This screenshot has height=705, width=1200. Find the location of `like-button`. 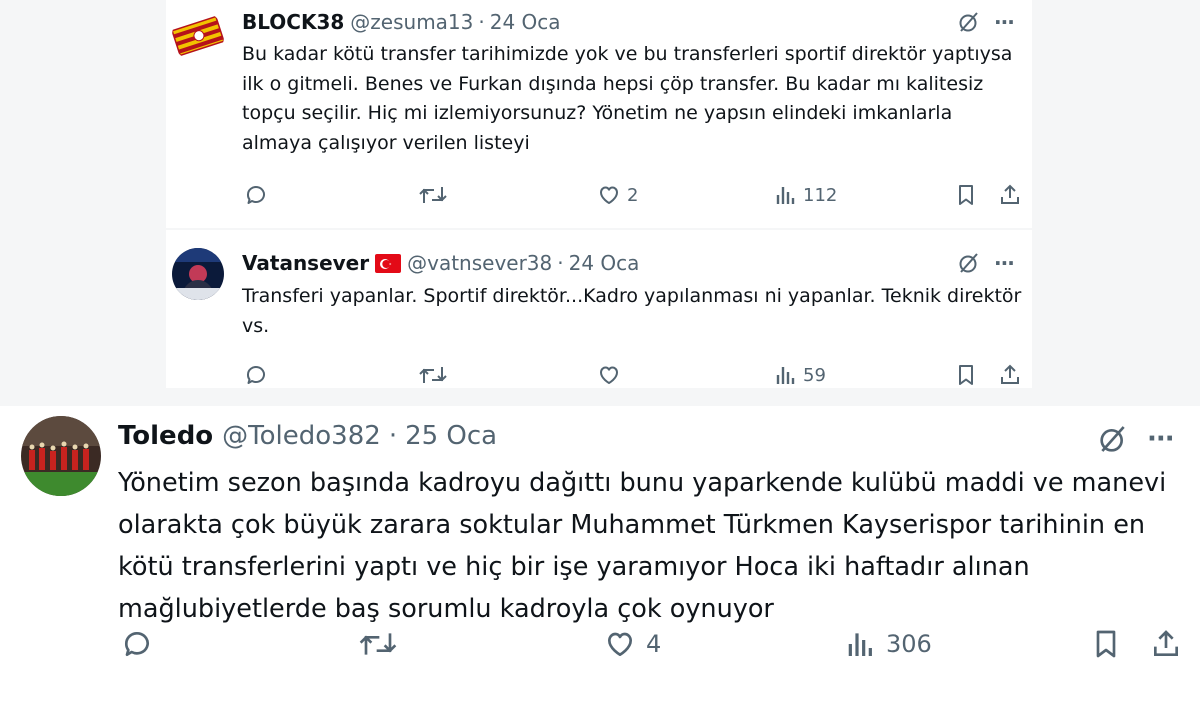

like-button is located at coordinates (612, 375).